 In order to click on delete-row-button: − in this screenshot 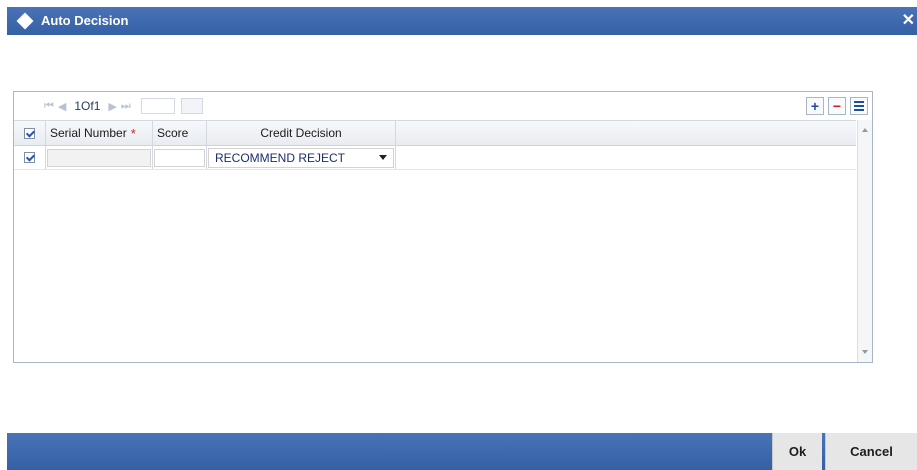, I will do `click(837, 106)`.